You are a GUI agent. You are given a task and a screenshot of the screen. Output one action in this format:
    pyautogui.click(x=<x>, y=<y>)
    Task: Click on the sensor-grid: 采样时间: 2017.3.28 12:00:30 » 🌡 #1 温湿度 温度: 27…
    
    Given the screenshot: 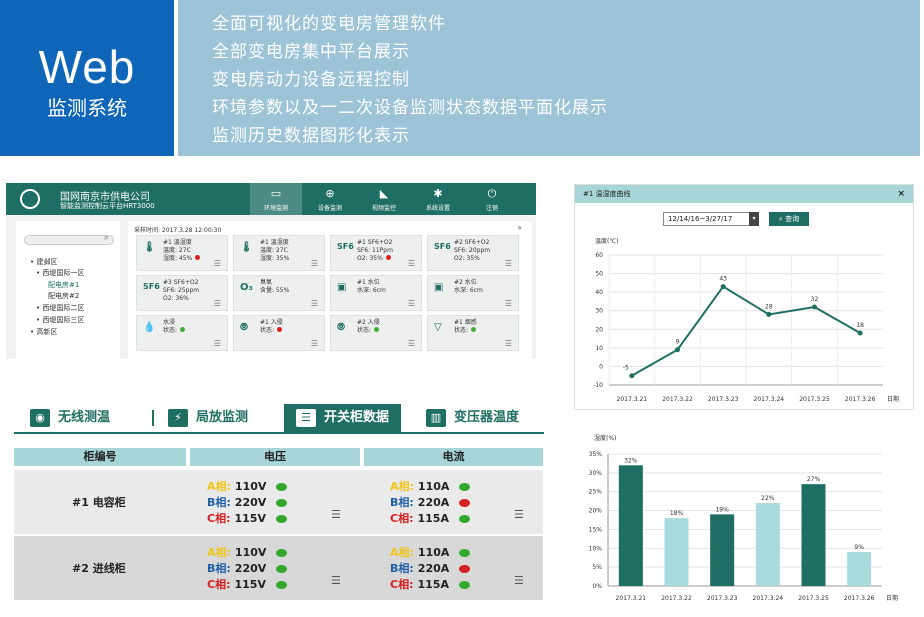 What is the action you would take?
    pyautogui.click(x=330, y=290)
    